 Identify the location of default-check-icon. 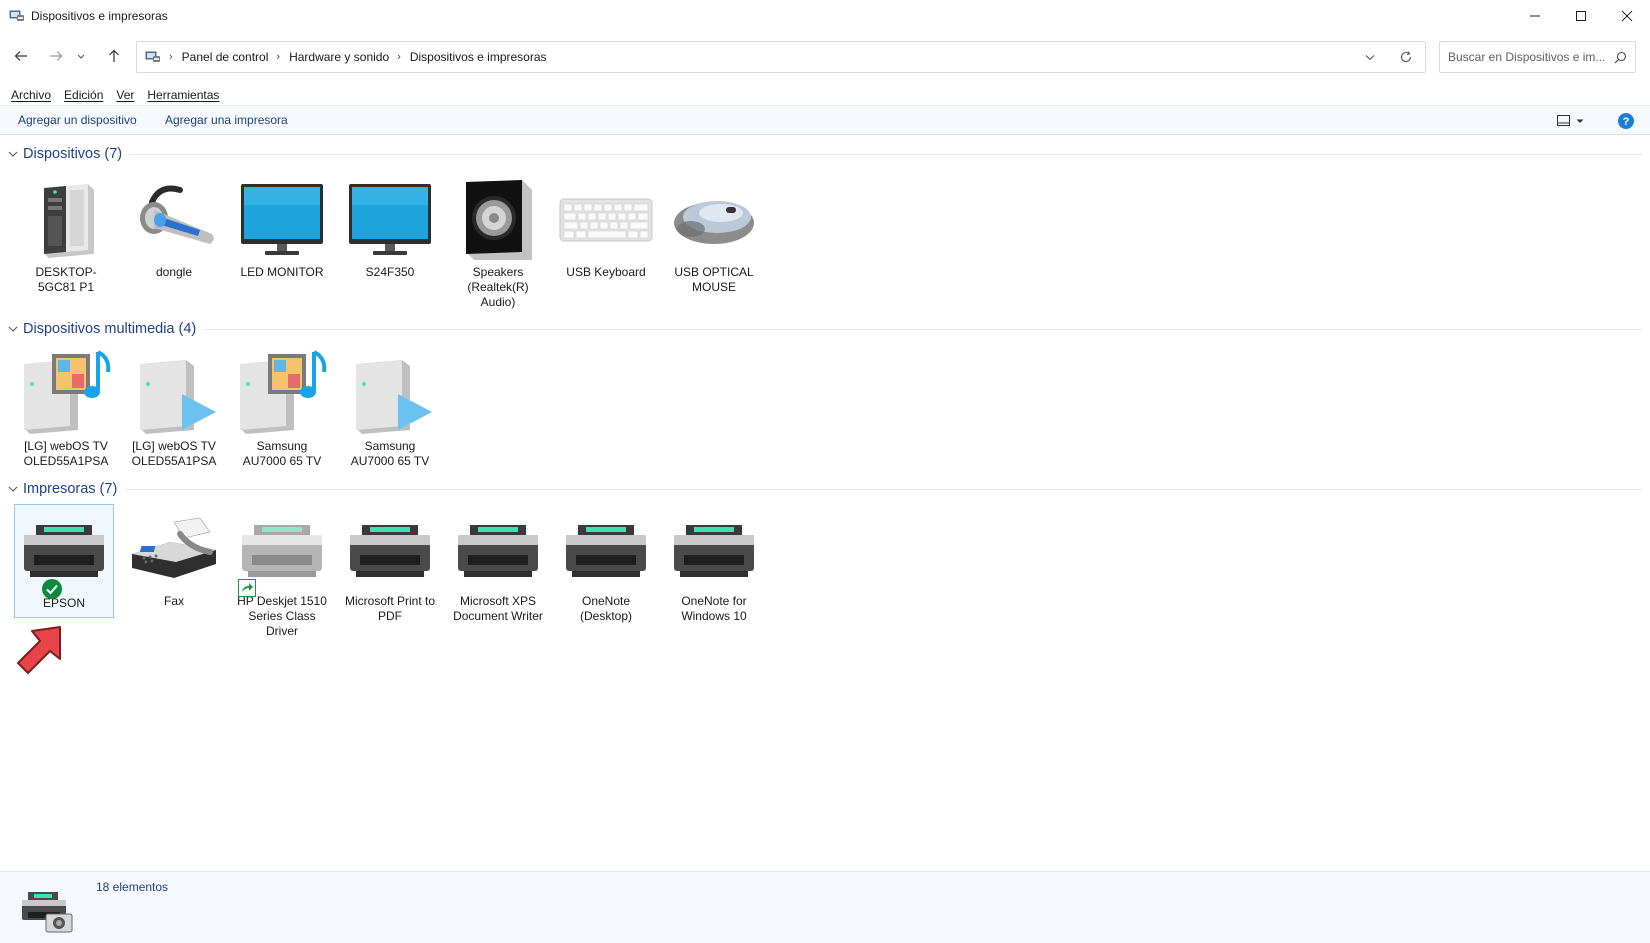
(52, 589).